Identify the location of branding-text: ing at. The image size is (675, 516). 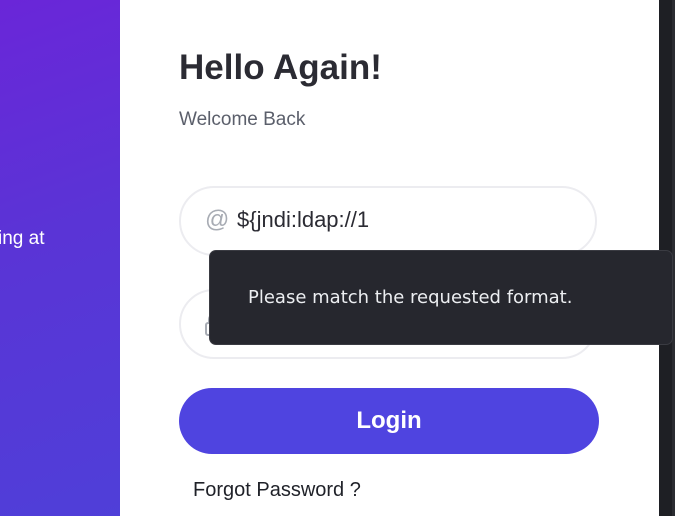
(22, 238).